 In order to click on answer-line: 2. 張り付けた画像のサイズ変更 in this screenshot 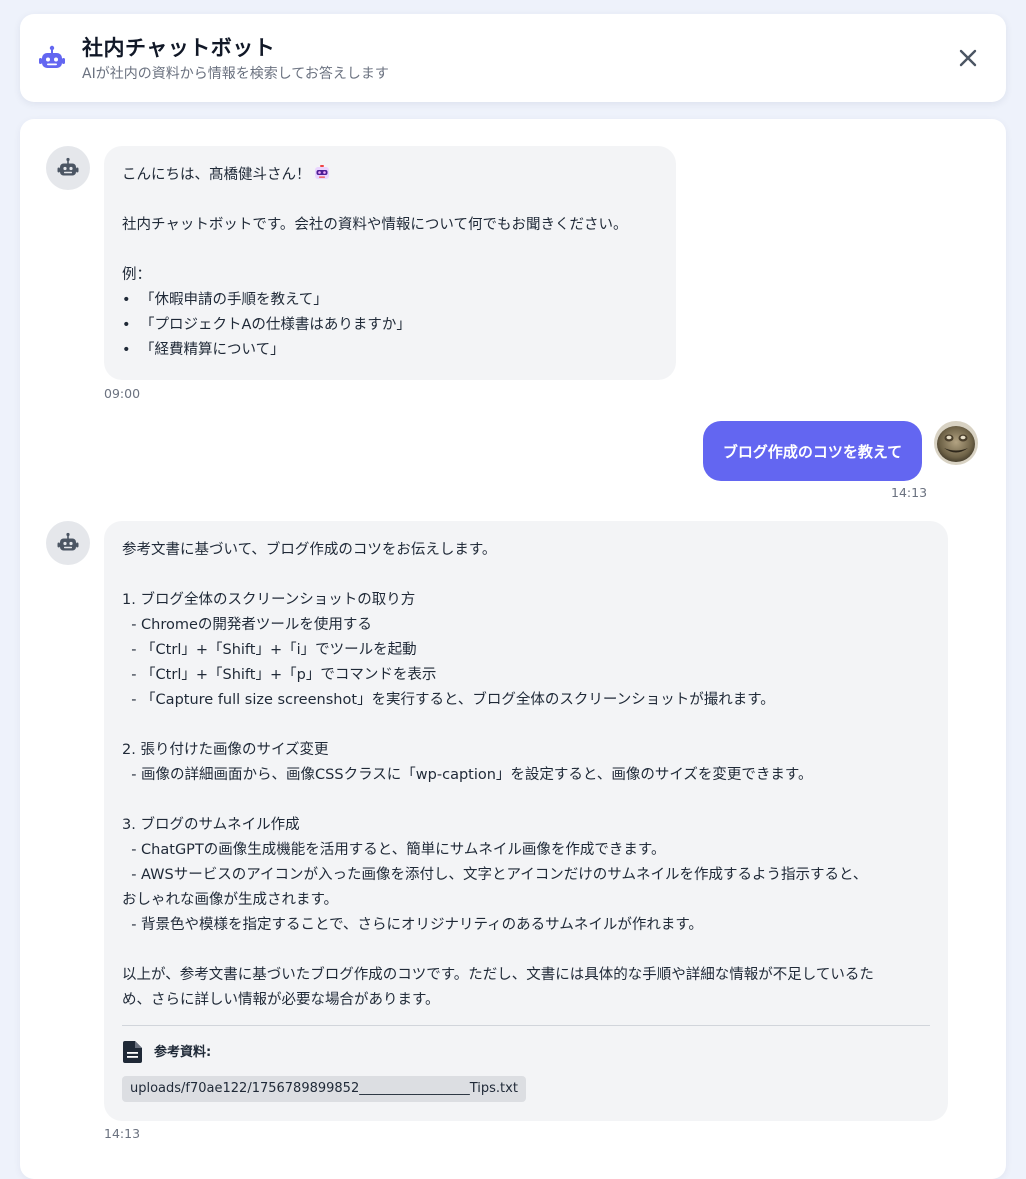, I will do `click(225, 750)`.